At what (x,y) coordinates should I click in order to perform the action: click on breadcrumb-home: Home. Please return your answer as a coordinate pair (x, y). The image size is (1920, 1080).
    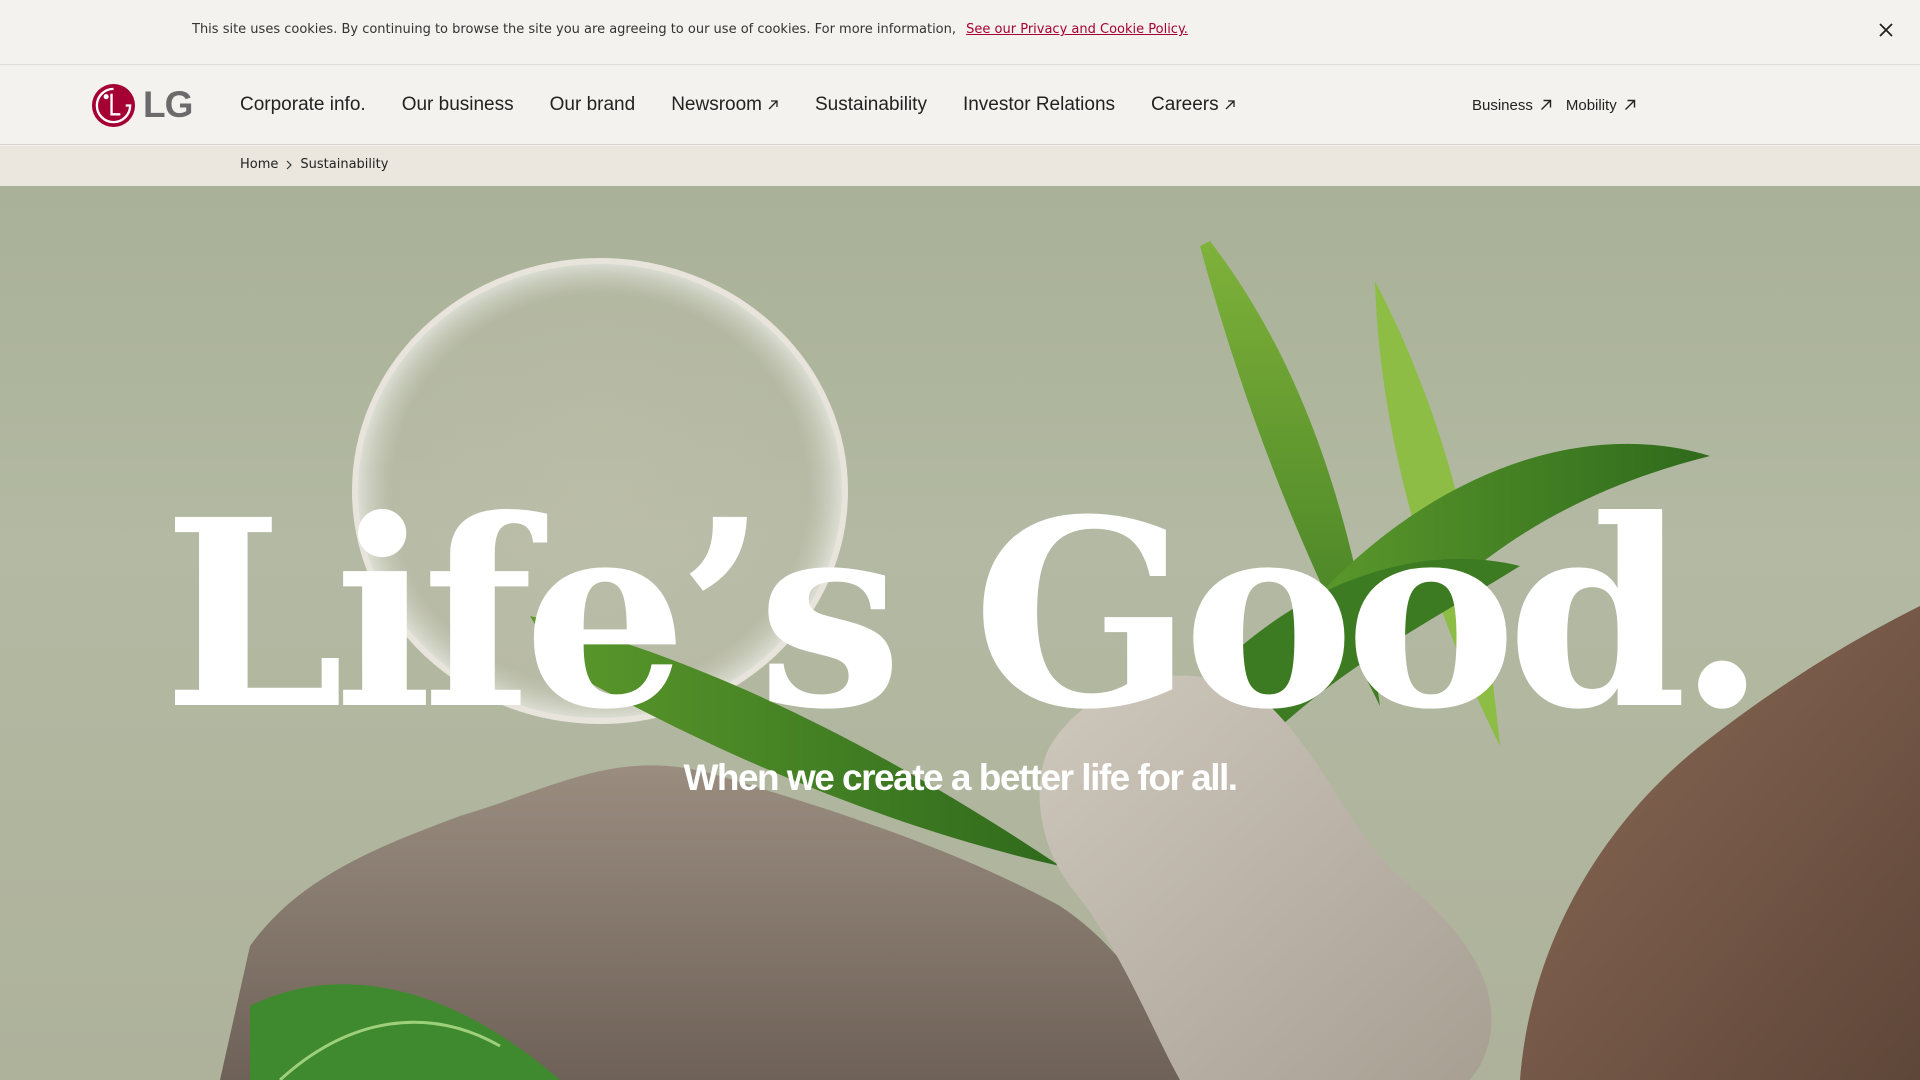
    Looking at the image, I should click on (259, 164).